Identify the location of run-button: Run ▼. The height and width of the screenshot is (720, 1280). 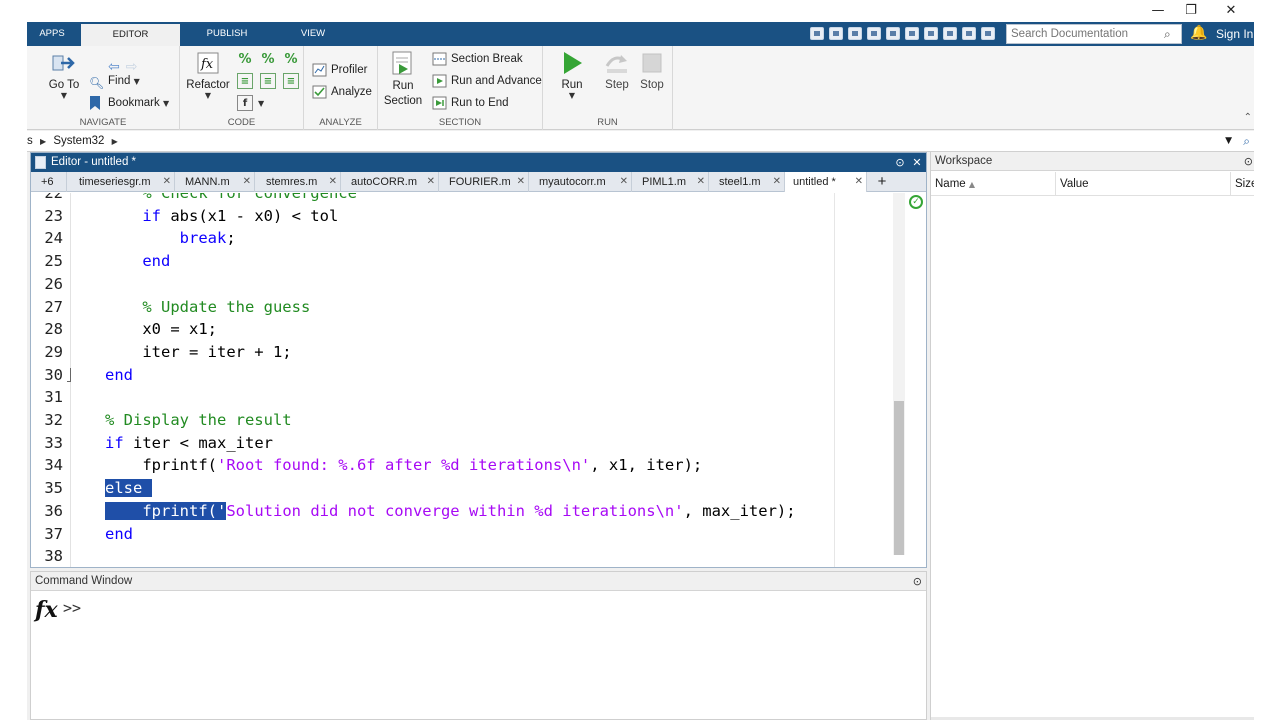
(572, 75).